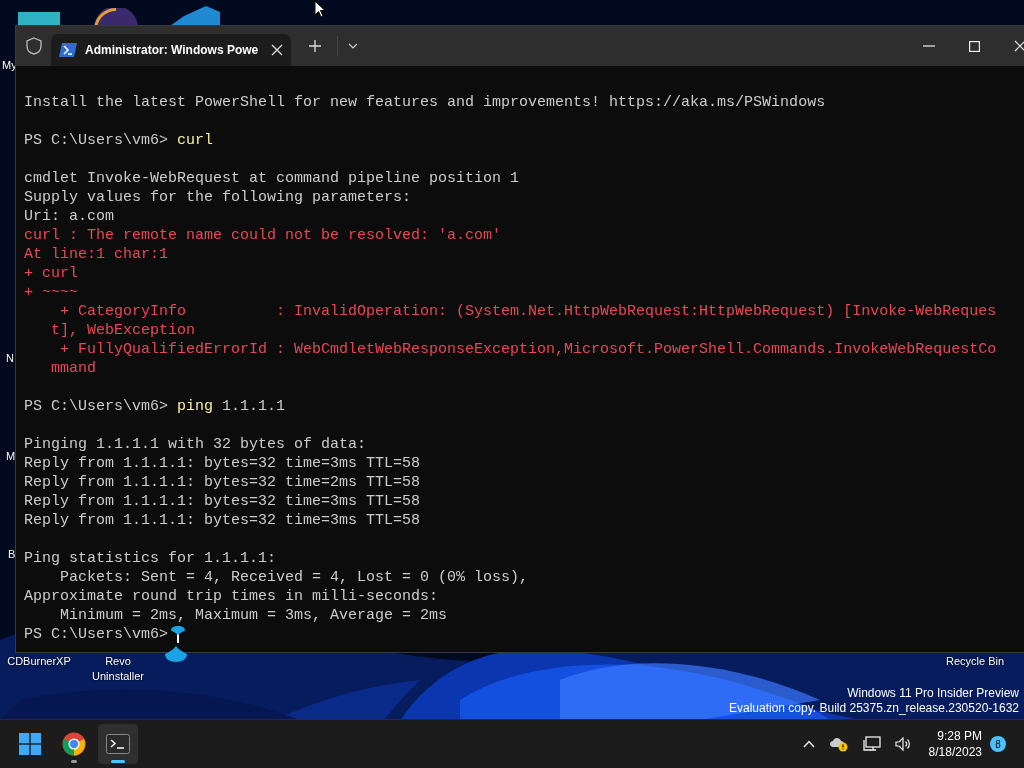 This screenshot has width=1024, height=768. Describe the element at coordinates (955, 752) in the screenshot. I see `date-text: 8/18/2023` at that location.